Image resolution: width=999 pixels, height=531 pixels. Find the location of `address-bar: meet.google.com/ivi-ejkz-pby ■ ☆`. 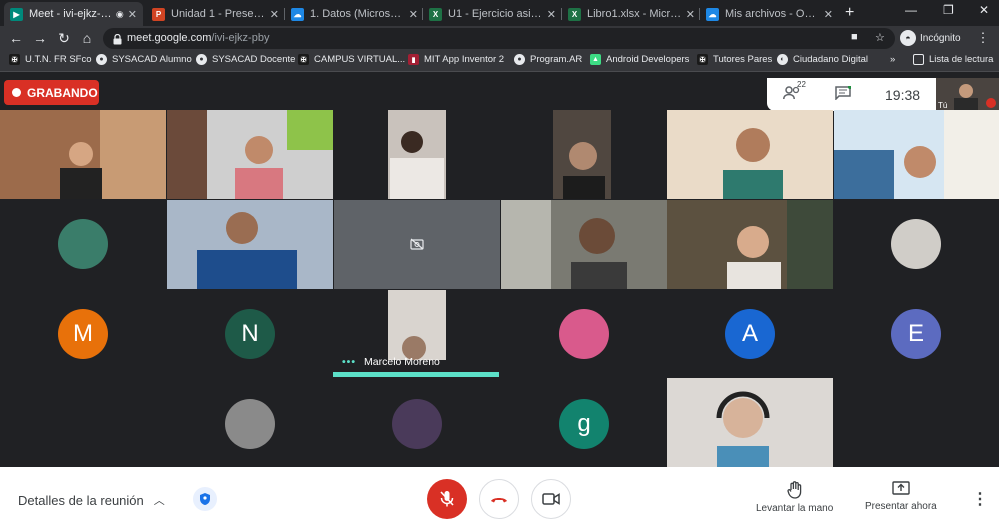

address-bar: meet.google.com/ivi-ejkz-pby ■ ☆ is located at coordinates (499, 38).